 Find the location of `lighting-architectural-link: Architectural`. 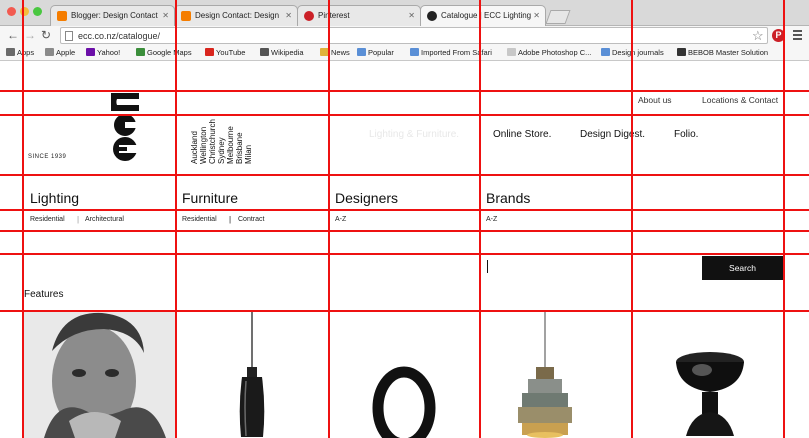

lighting-architectural-link: Architectural is located at coordinates (104, 219).